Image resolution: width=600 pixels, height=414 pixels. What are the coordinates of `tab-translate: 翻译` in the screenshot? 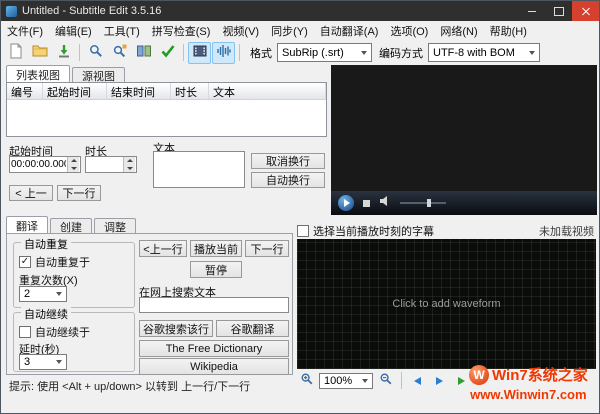 It's located at (27, 225).